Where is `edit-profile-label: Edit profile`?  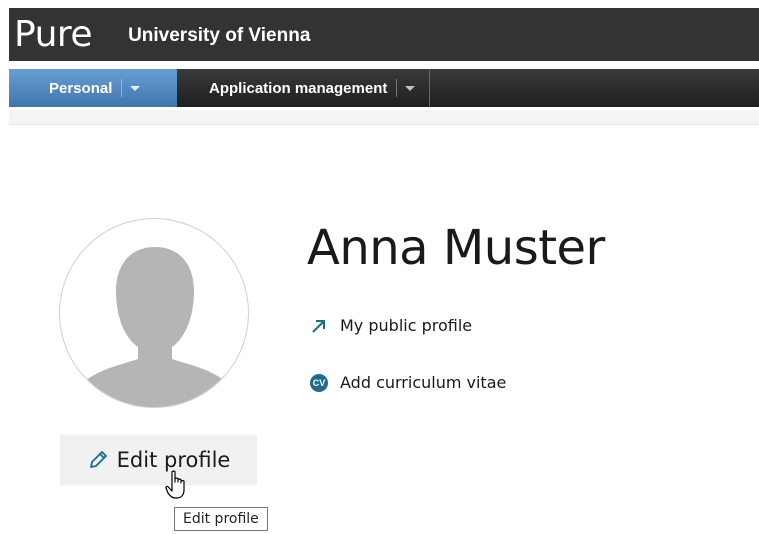
edit-profile-label: Edit profile is located at coordinates (173, 460).